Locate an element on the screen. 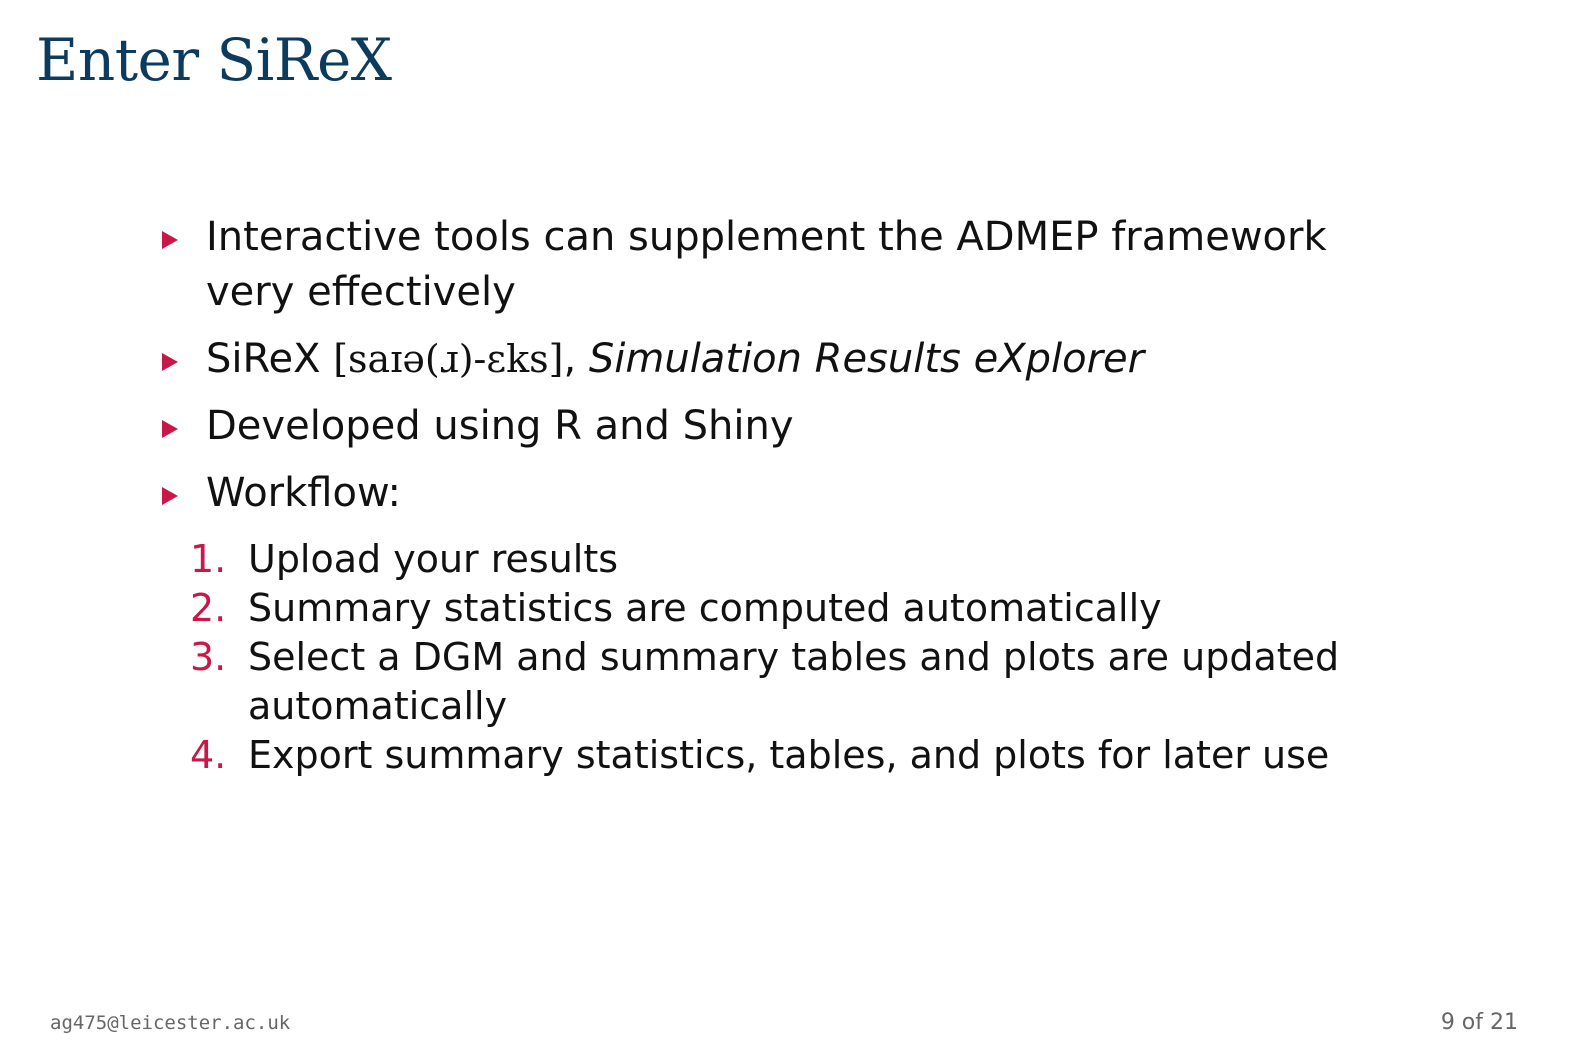  bullet-item-developed: Developed using R and Shiny is located at coordinates (808, 426).